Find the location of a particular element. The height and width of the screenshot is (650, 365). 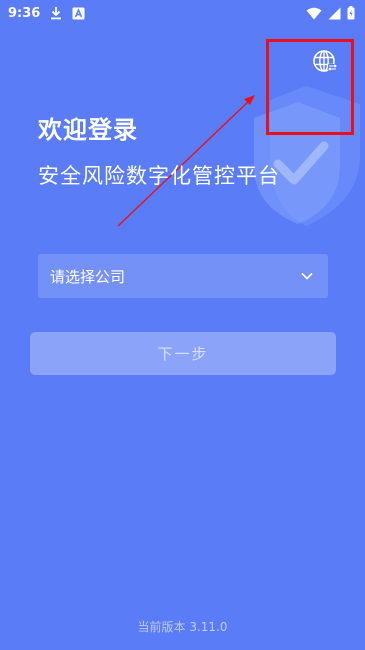

signal-icon is located at coordinates (334, 13).